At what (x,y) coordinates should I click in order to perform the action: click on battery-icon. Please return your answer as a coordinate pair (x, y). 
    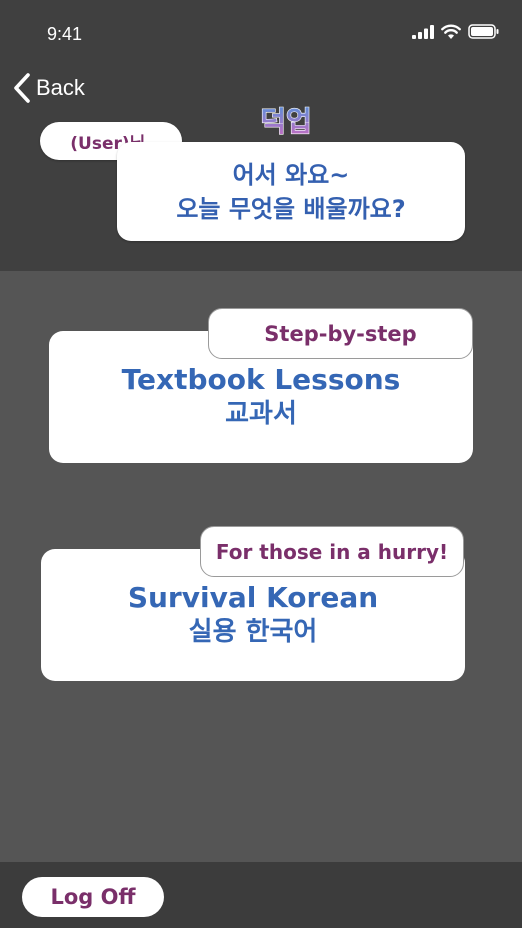
    Looking at the image, I should click on (483, 31).